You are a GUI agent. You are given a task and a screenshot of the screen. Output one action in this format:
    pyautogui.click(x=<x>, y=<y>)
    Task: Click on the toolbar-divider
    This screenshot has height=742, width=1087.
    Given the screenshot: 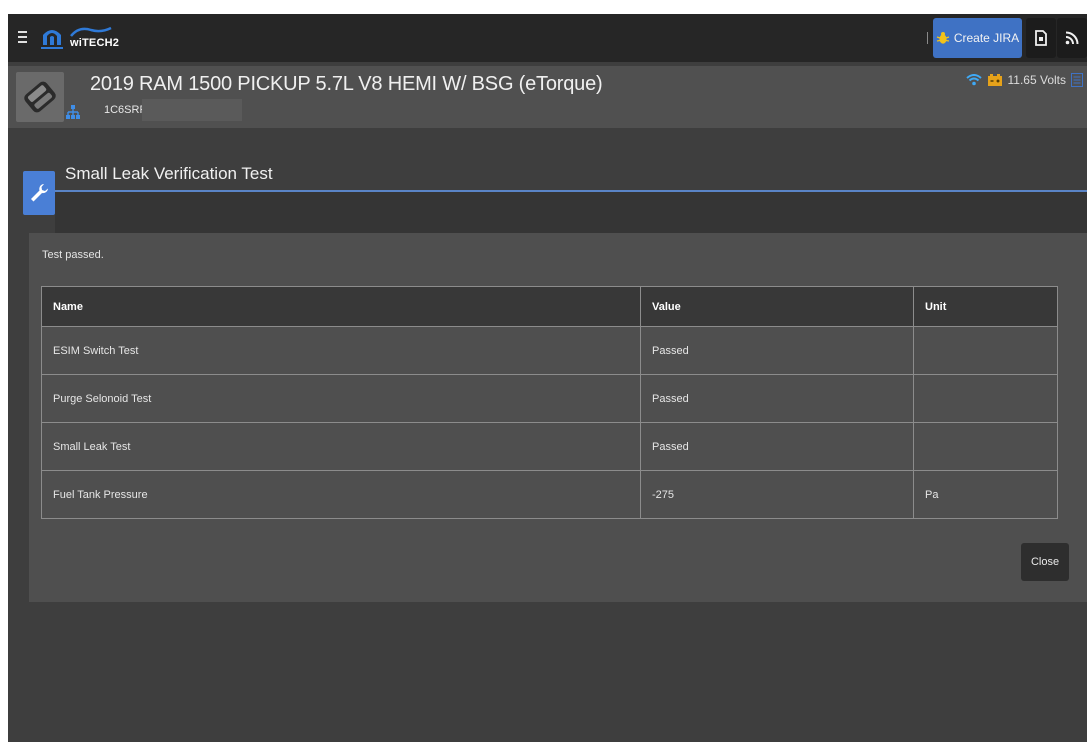 What is the action you would take?
    pyautogui.click(x=927, y=38)
    